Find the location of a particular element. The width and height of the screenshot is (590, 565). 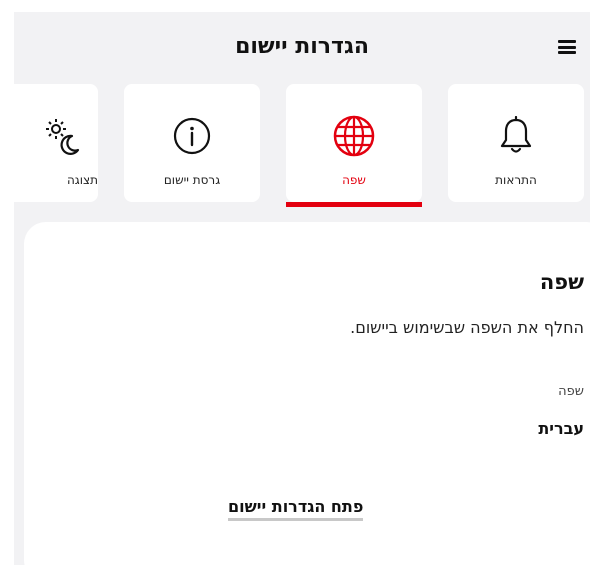

tab-display: תצוגה is located at coordinates (56, 143).